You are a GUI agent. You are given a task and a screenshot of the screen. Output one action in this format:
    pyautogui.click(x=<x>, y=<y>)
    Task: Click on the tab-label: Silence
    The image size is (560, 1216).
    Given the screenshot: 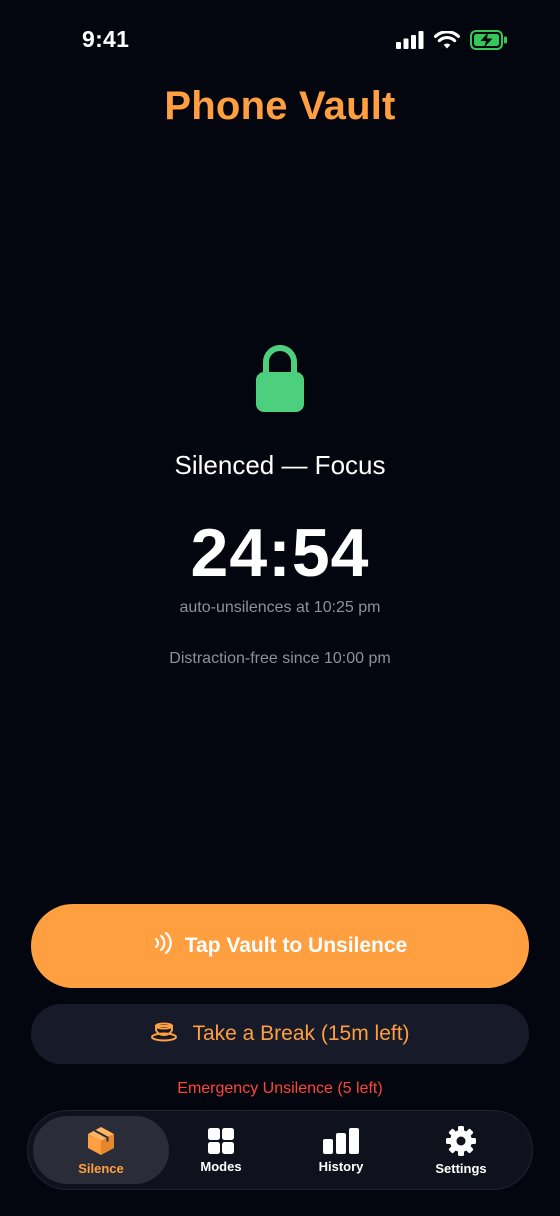 What is the action you would take?
    pyautogui.click(x=101, y=1168)
    